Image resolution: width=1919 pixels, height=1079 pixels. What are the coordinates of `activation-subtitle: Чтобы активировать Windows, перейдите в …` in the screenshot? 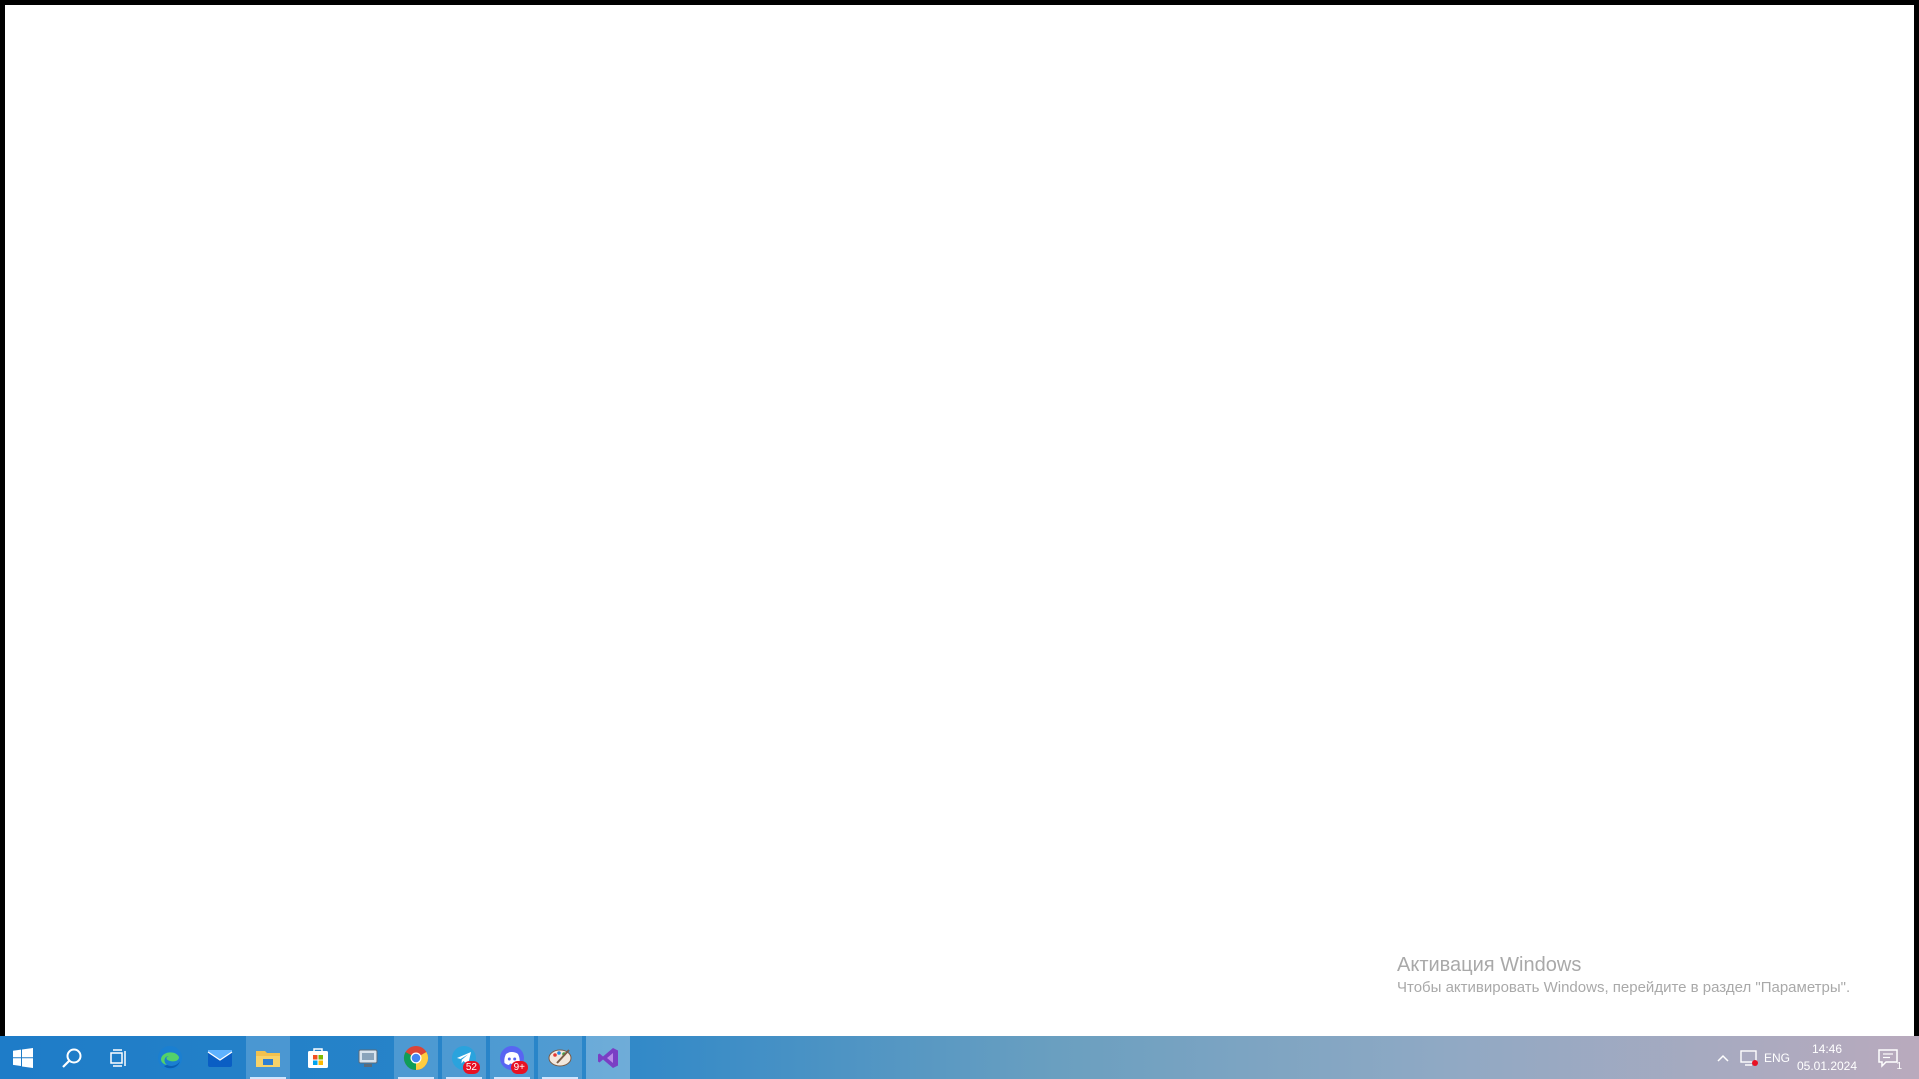 It's located at (1624, 987).